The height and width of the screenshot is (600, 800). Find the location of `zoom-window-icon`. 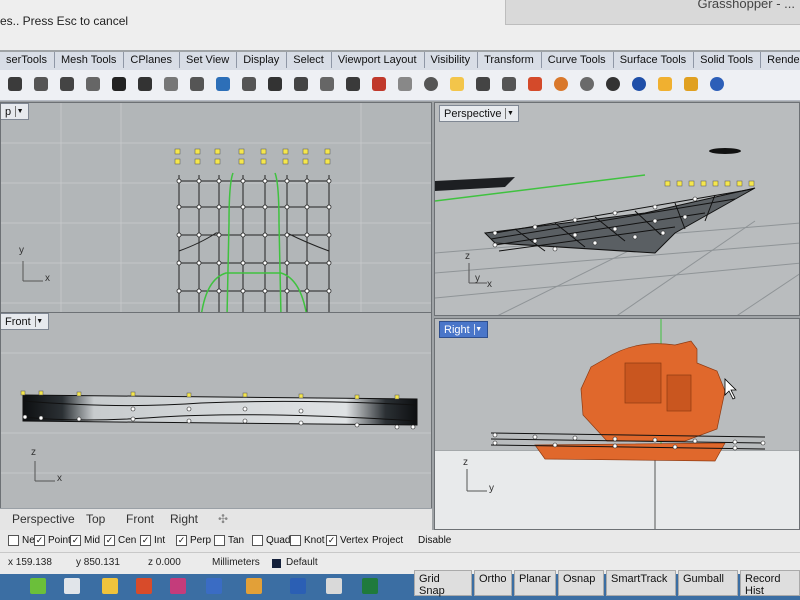

zoom-window-icon is located at coordinates (249, 84).